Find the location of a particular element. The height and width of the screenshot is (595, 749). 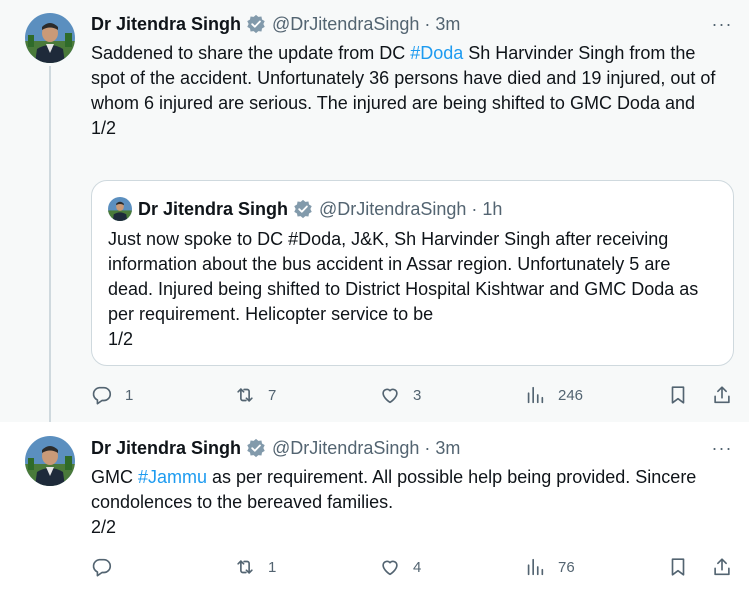

retweet-button: 1 is located at coordinates (255, 567).